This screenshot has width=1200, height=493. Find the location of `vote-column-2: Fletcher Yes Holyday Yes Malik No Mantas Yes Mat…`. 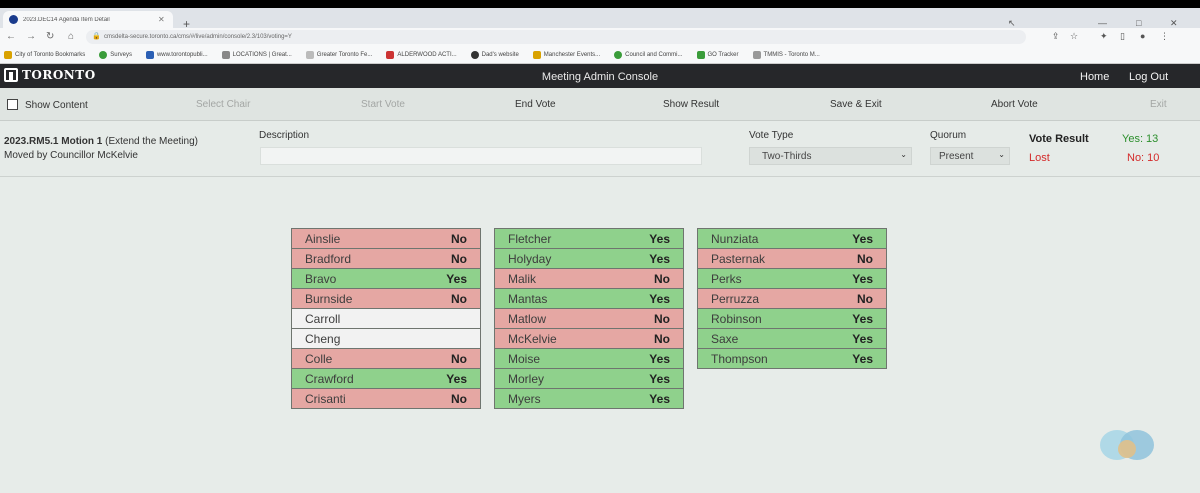

vote-column-2: Fletcher Yes Holyday Yes Malik No Mantas Yes Mat… is located at coordinates (589, 318).